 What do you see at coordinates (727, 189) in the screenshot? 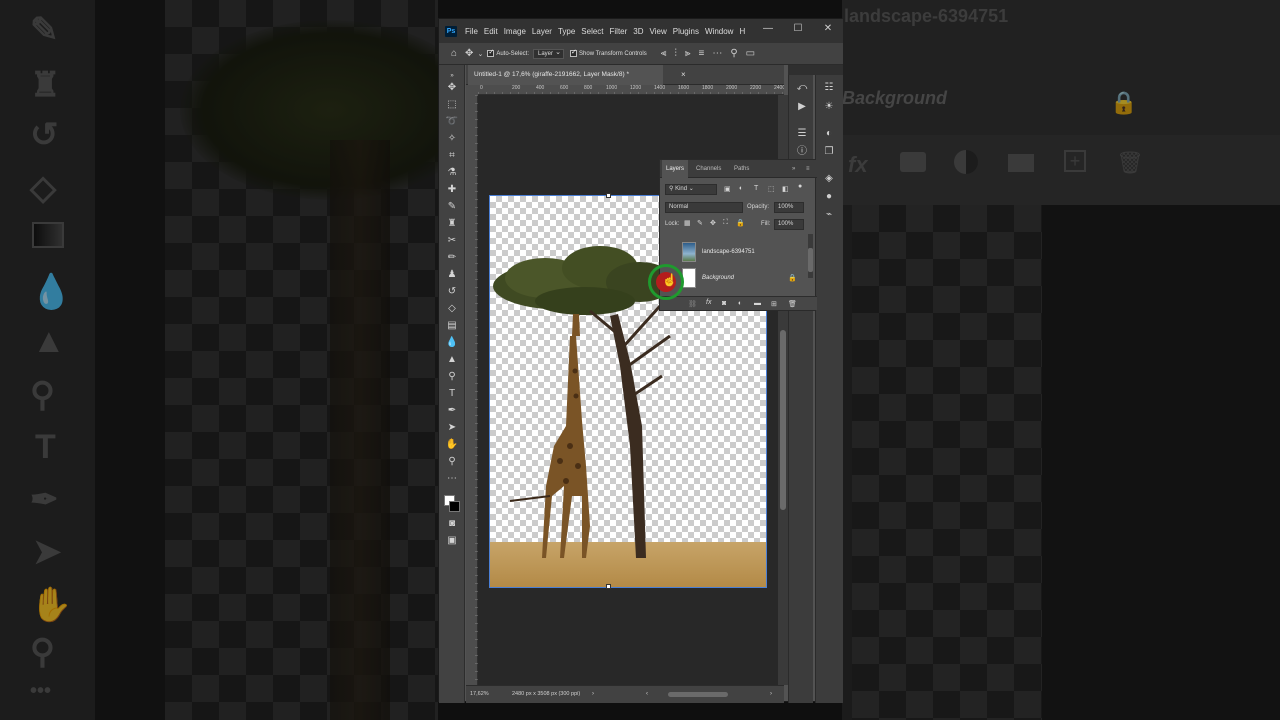
I see `pixel-filter-icon: ▣` at bounding box center [727, 189].